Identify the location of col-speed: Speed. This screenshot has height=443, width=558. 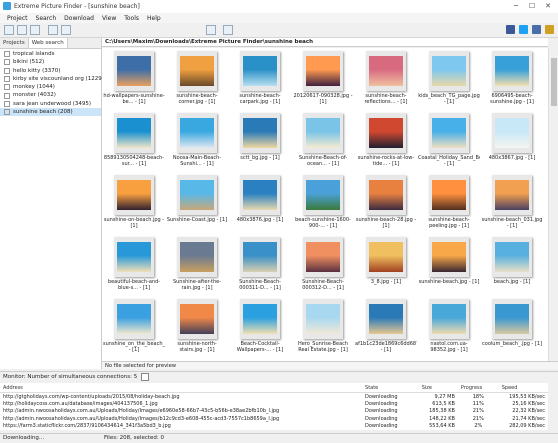
(523, 388).